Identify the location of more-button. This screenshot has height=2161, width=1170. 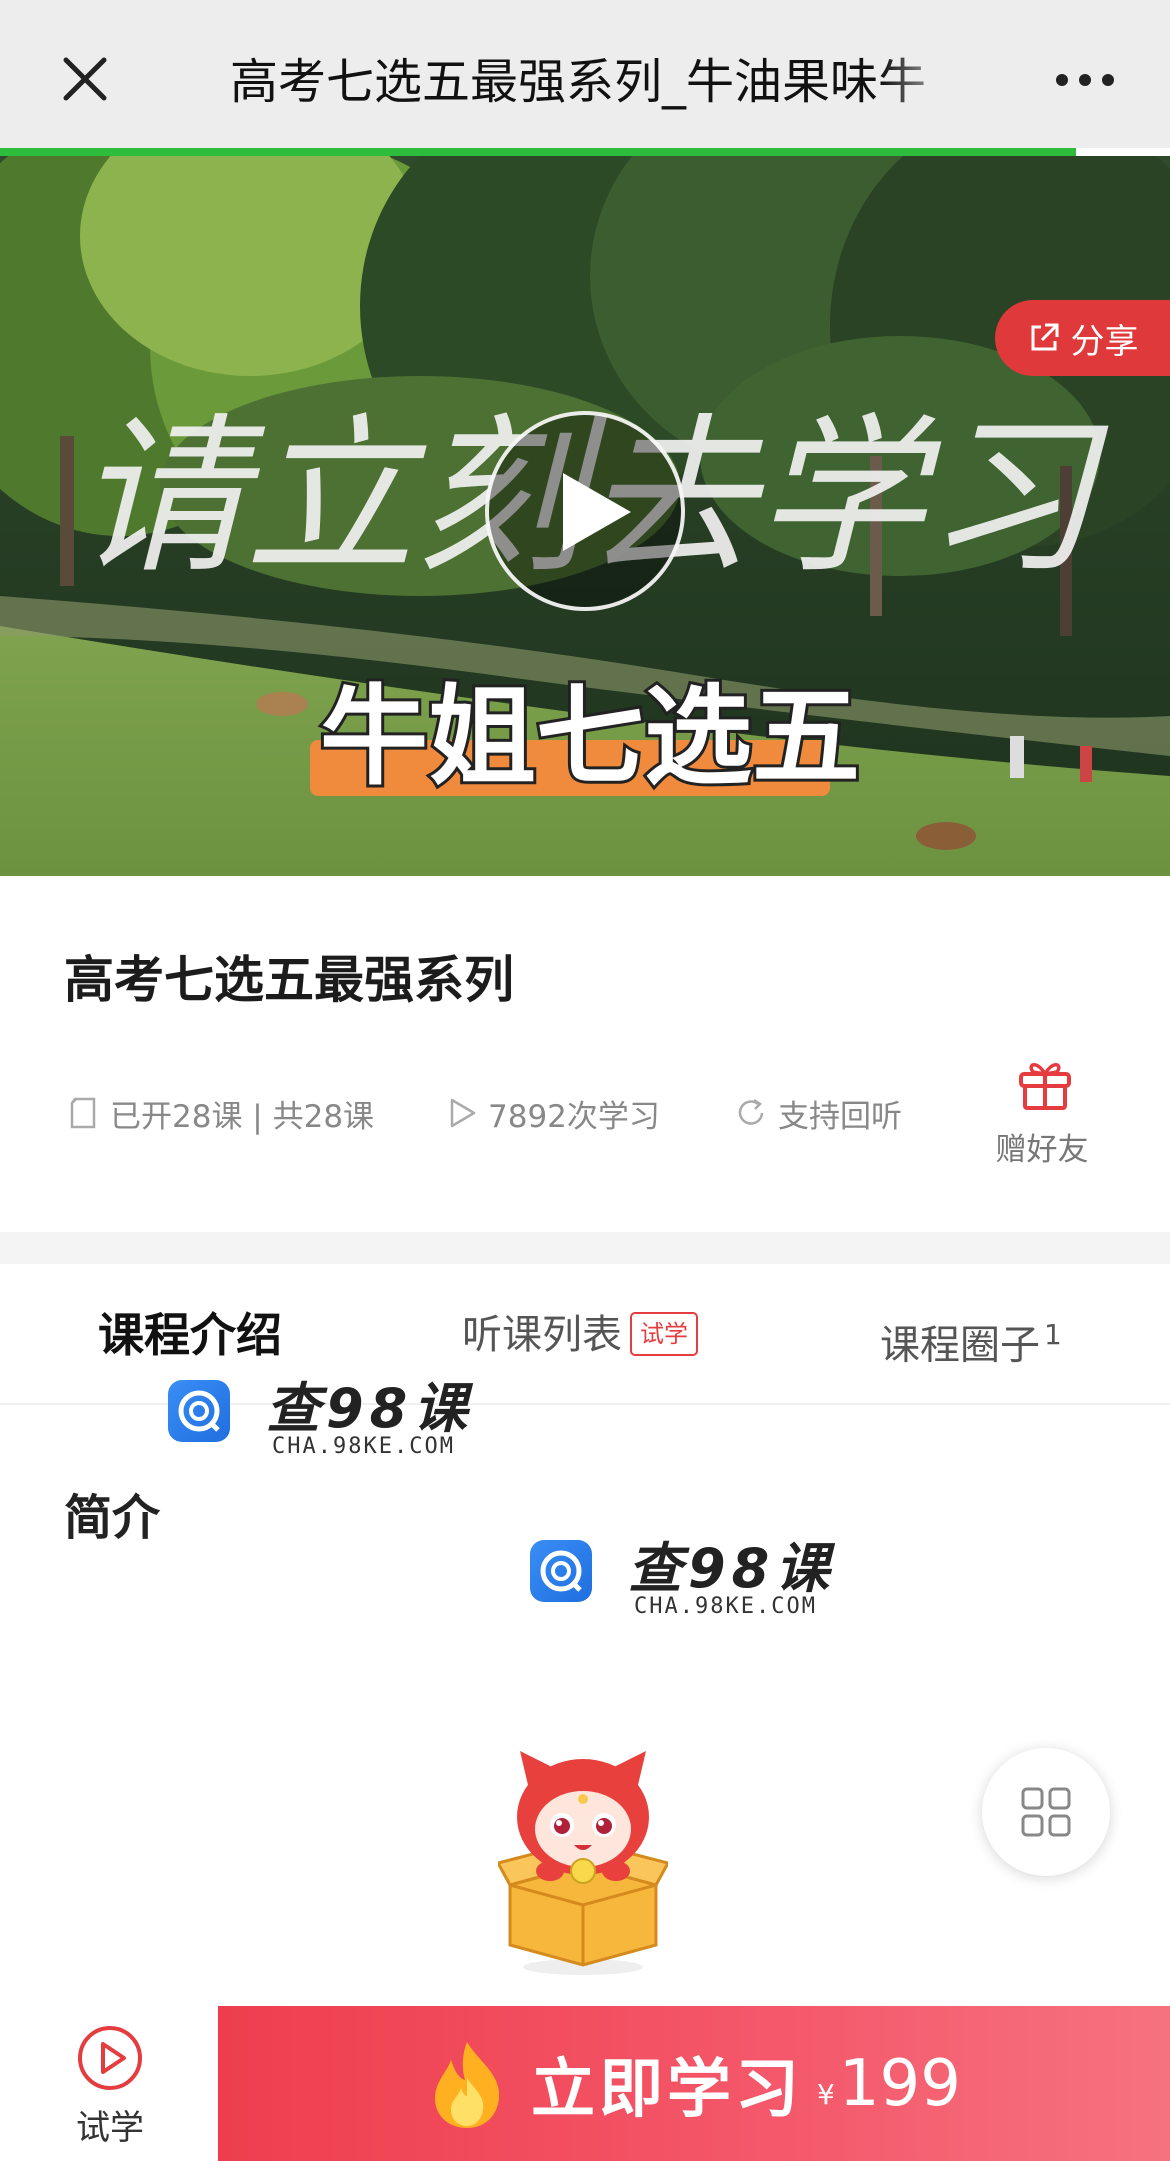
(1085, 80).